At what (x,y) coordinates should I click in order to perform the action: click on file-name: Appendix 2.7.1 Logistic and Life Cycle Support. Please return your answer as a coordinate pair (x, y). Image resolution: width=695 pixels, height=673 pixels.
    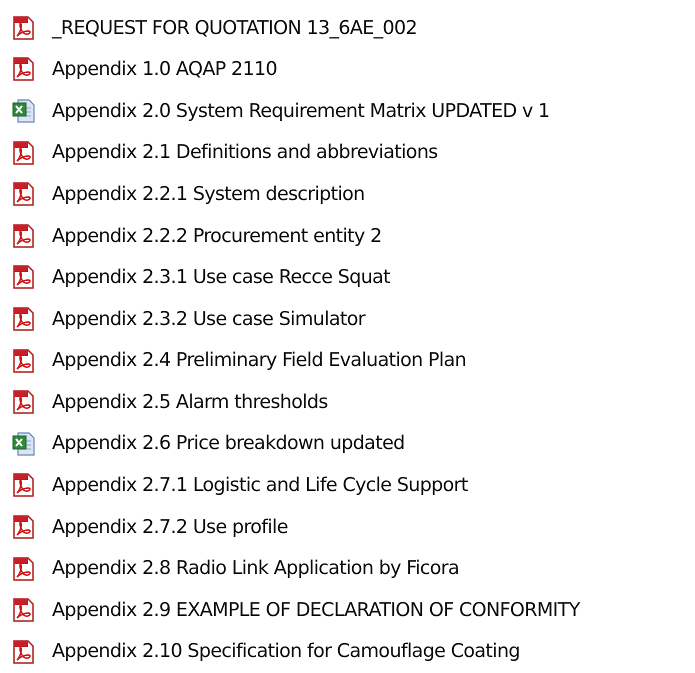
    Looking at the image, I should click on (260, 485).